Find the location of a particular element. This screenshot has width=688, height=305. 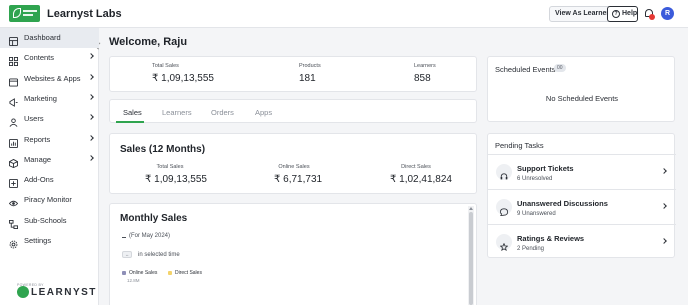

learners-label: Learners is located at coordinates (425, 66).